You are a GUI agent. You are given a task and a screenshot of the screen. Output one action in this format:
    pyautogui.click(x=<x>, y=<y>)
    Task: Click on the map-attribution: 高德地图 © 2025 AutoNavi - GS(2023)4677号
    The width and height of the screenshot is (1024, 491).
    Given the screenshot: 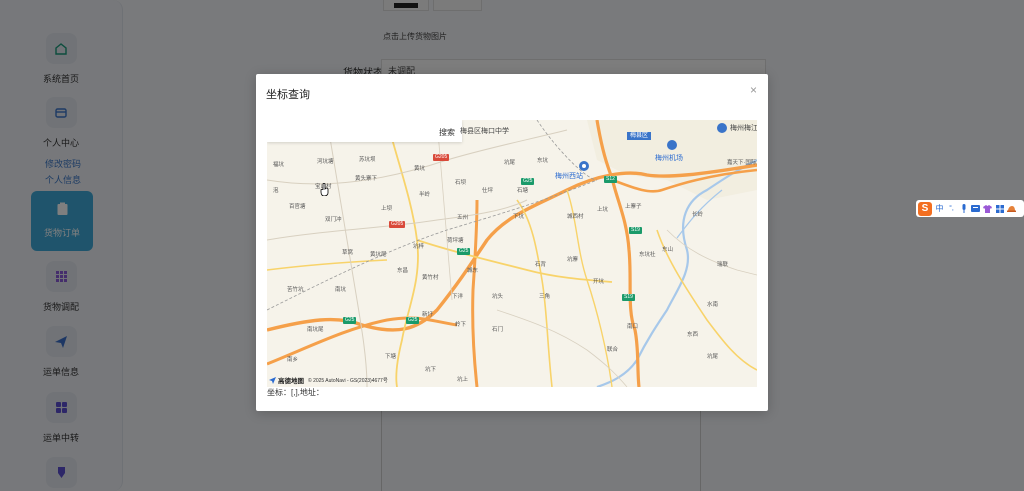 What is the action you would take?
    pyautogui.click(x=328, y=380)
    